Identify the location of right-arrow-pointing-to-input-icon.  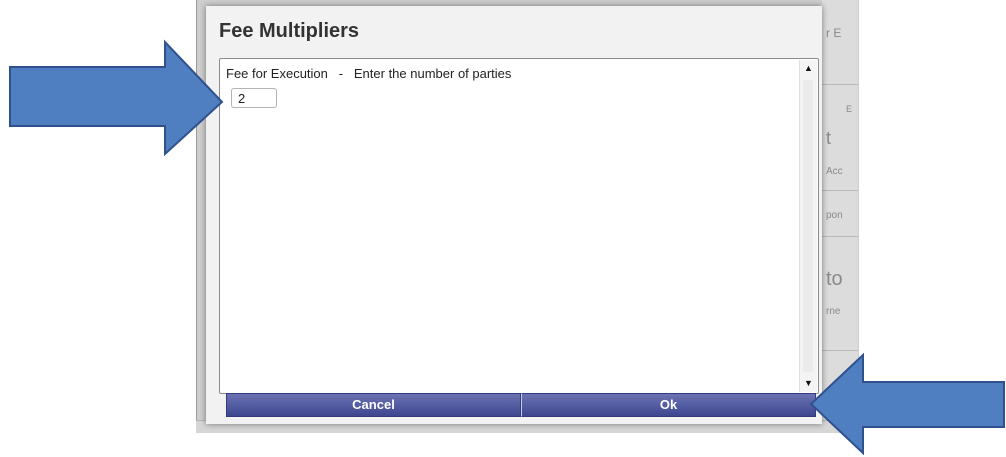
(116, 98).